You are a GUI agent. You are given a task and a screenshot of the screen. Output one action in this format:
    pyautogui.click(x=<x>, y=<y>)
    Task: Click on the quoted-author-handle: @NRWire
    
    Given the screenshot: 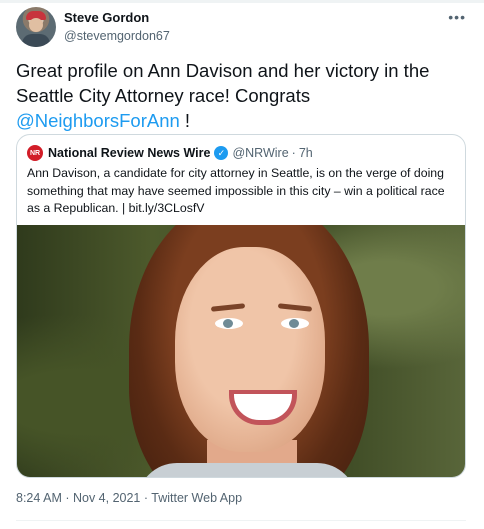 What is the action you would take?
    pyautogui.click(x=260, y=153)
    